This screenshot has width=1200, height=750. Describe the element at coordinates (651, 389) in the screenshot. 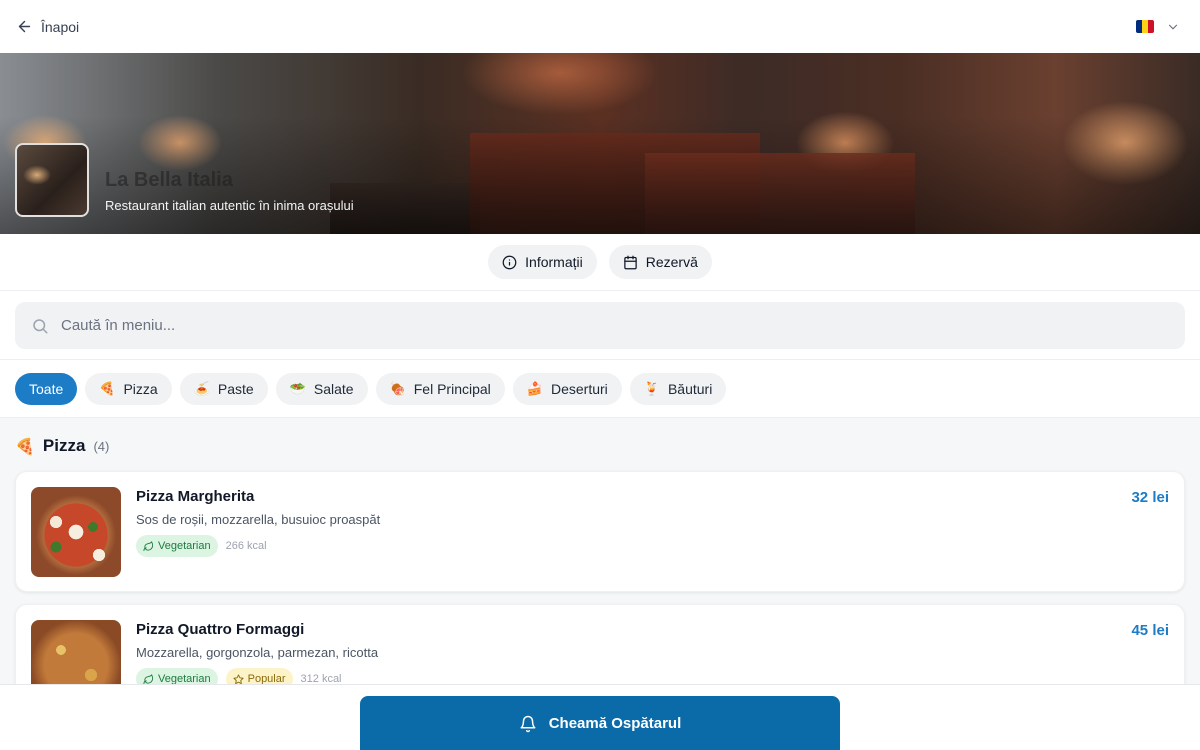

I see `bauturi-icon: 🍹` at that location.